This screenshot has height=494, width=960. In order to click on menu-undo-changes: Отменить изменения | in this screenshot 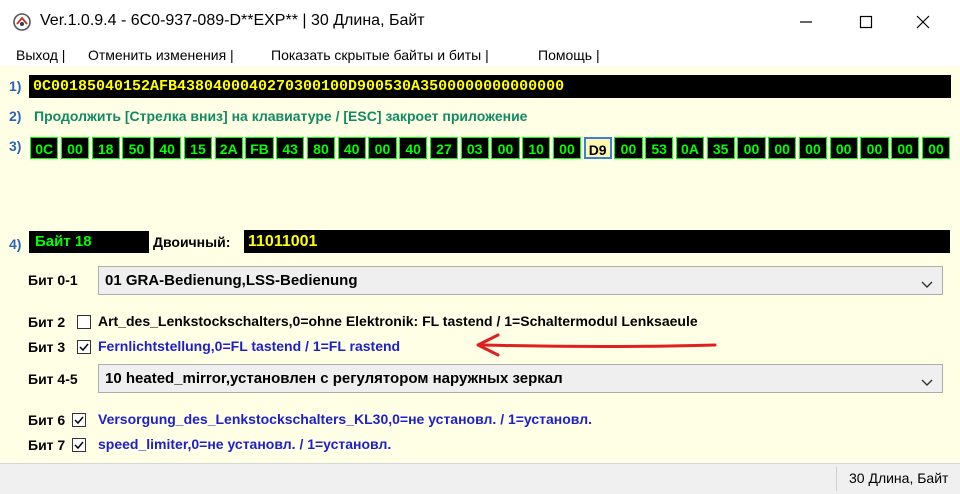, I will do `click(161, 55)`.